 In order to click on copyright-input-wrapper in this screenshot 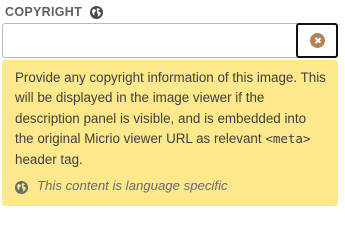, I will do `click(170, 40)`.